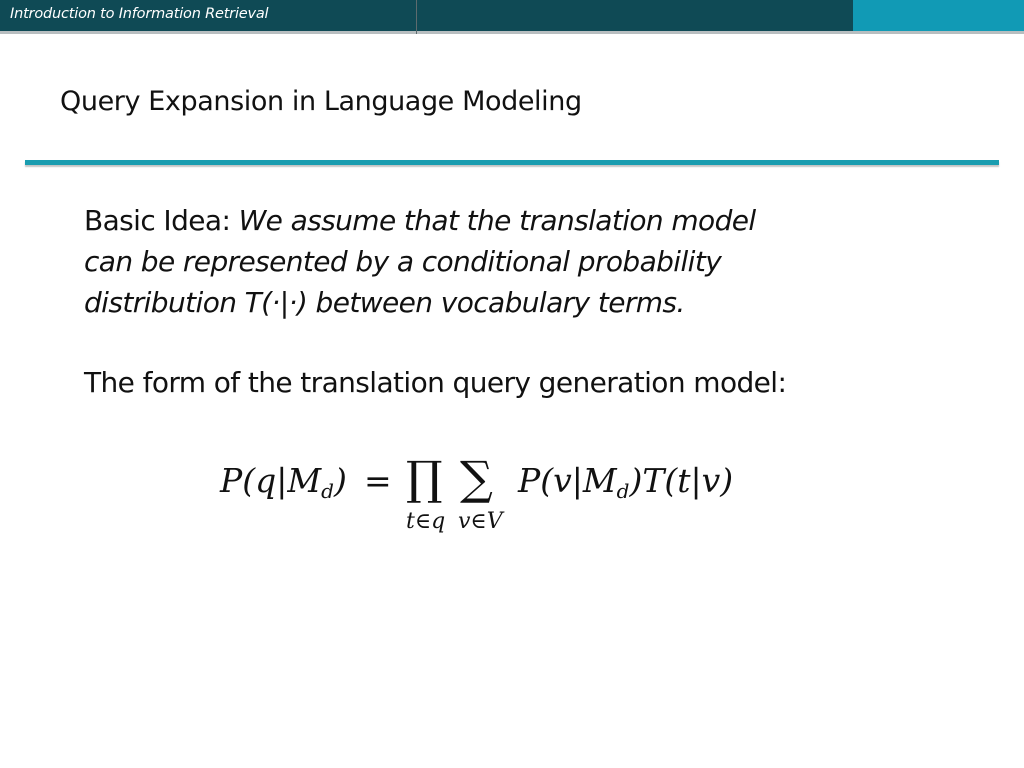  Describe the element at coordinates (476, 478) in the screenshot. I see `sum-symbol: ∑` at that location.